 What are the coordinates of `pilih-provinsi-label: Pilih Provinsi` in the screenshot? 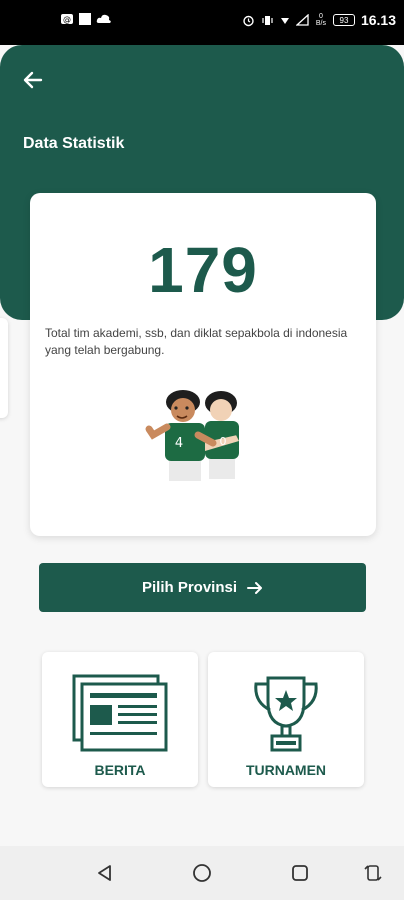 It's located at (189, 587).